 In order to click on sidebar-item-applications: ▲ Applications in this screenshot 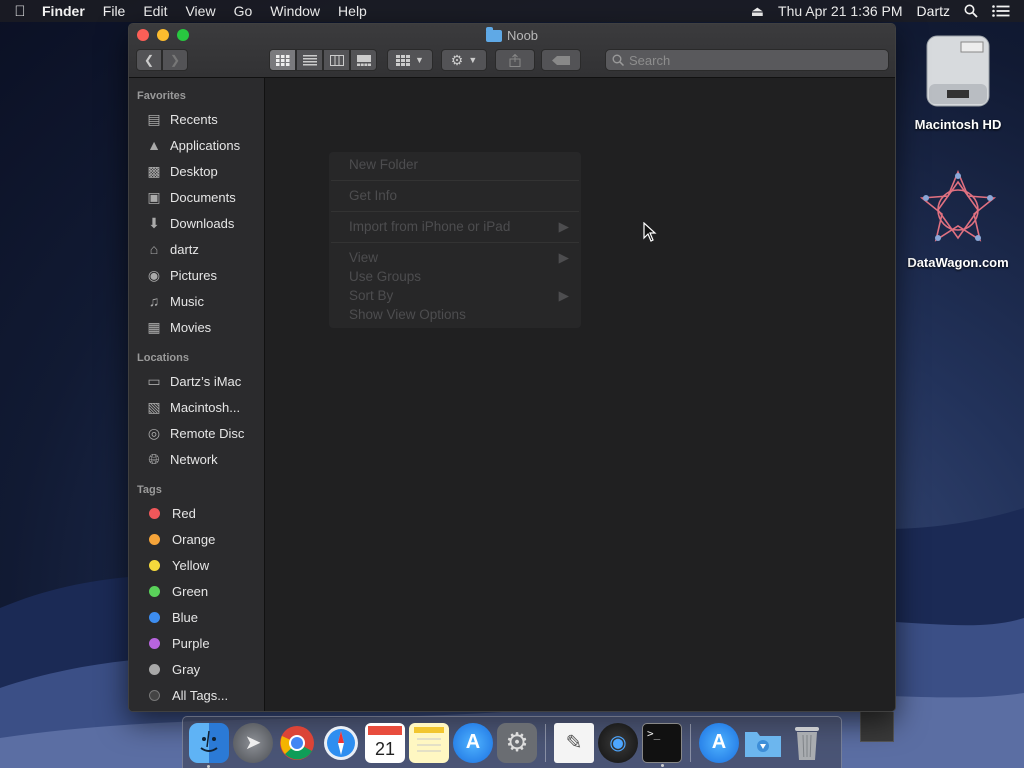, I will do `click(196, 145)`.